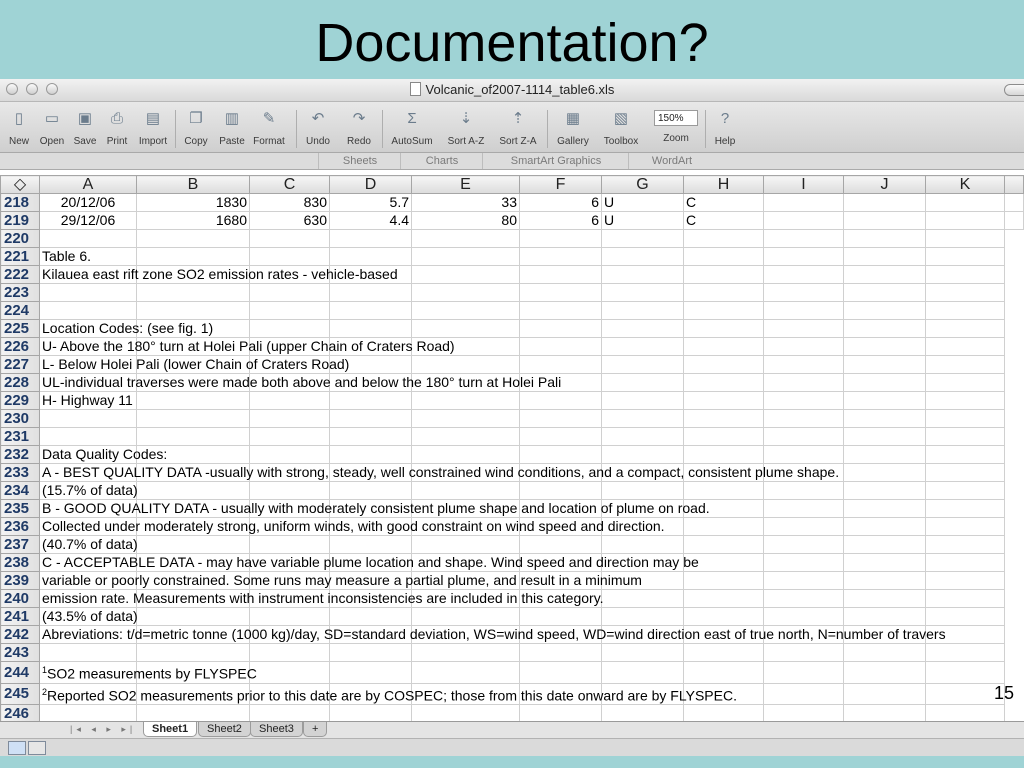 This screenshot has width=1024, height=768. I want to click on row-header: 246, so click(20, 712).